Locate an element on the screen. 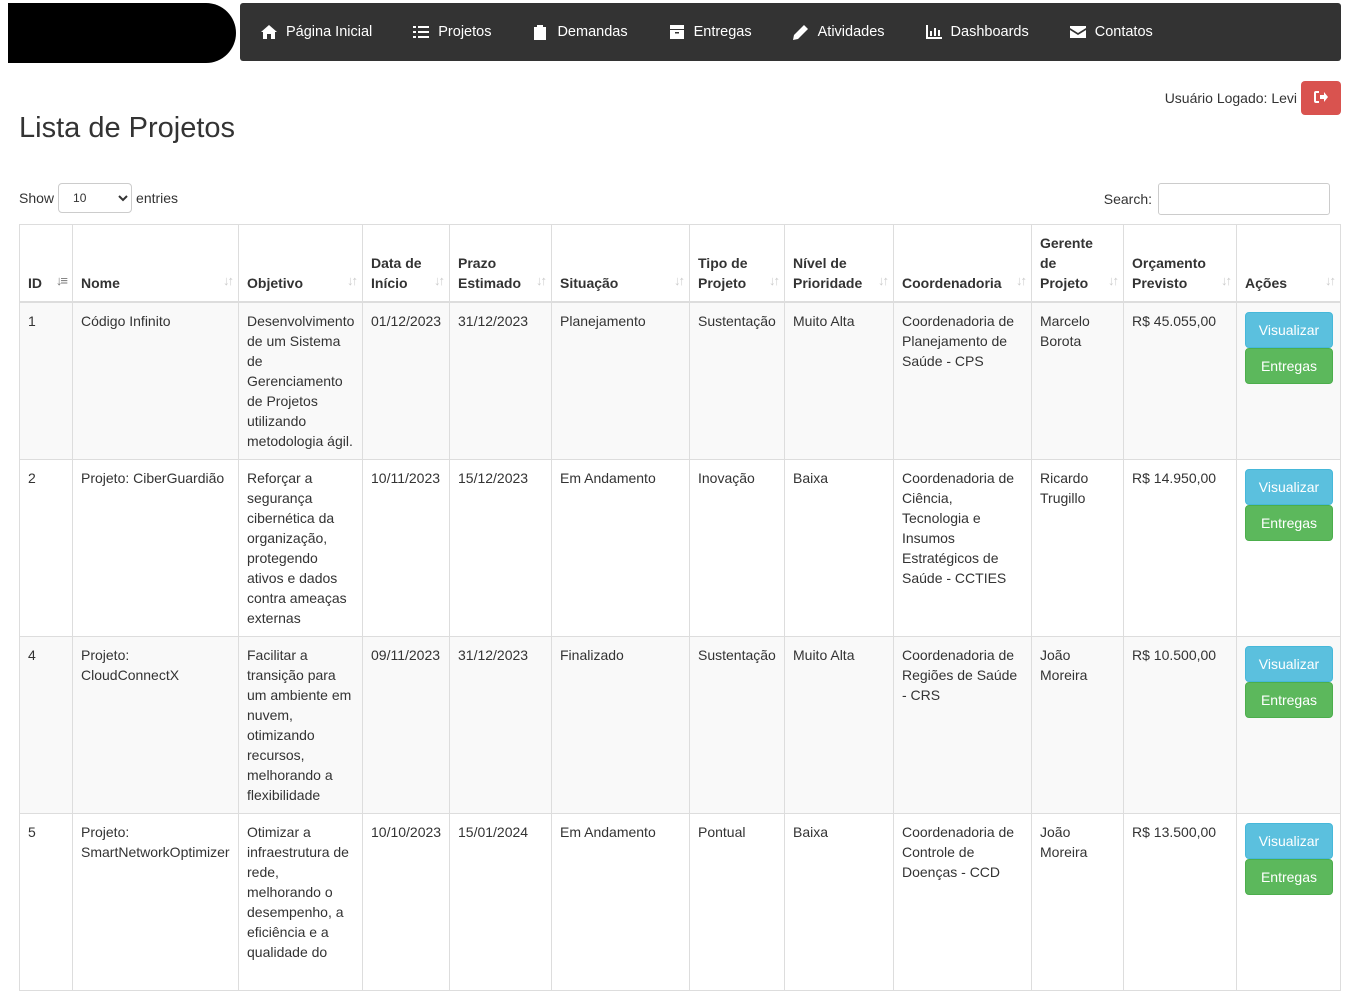  nav-dashboards-label: Dashboards is located at coordinates (989, 32).